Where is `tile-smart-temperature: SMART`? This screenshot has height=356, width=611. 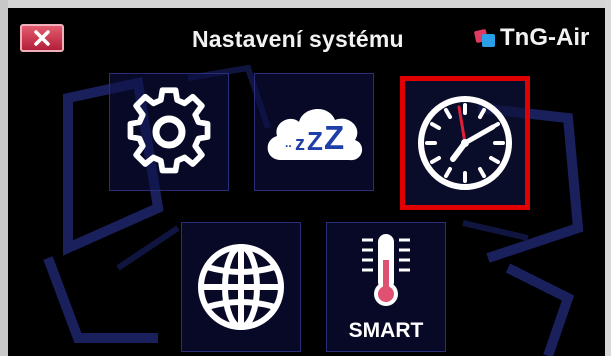
tile-smart-temperature: SMART is located at coordinates (386, 287).